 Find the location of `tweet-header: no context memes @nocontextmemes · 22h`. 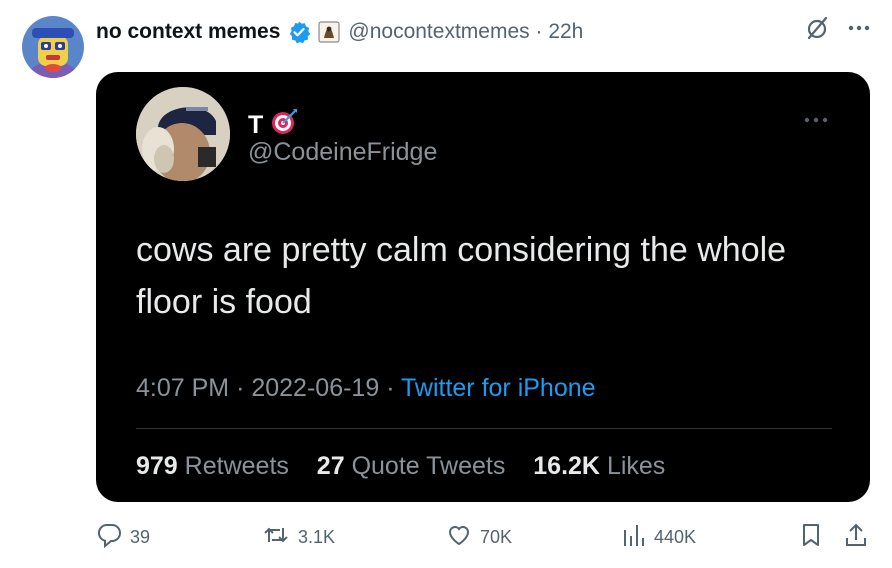

tweet-header: no context memes @nocontextmemes · 22h is located at coordinates (339, 32).